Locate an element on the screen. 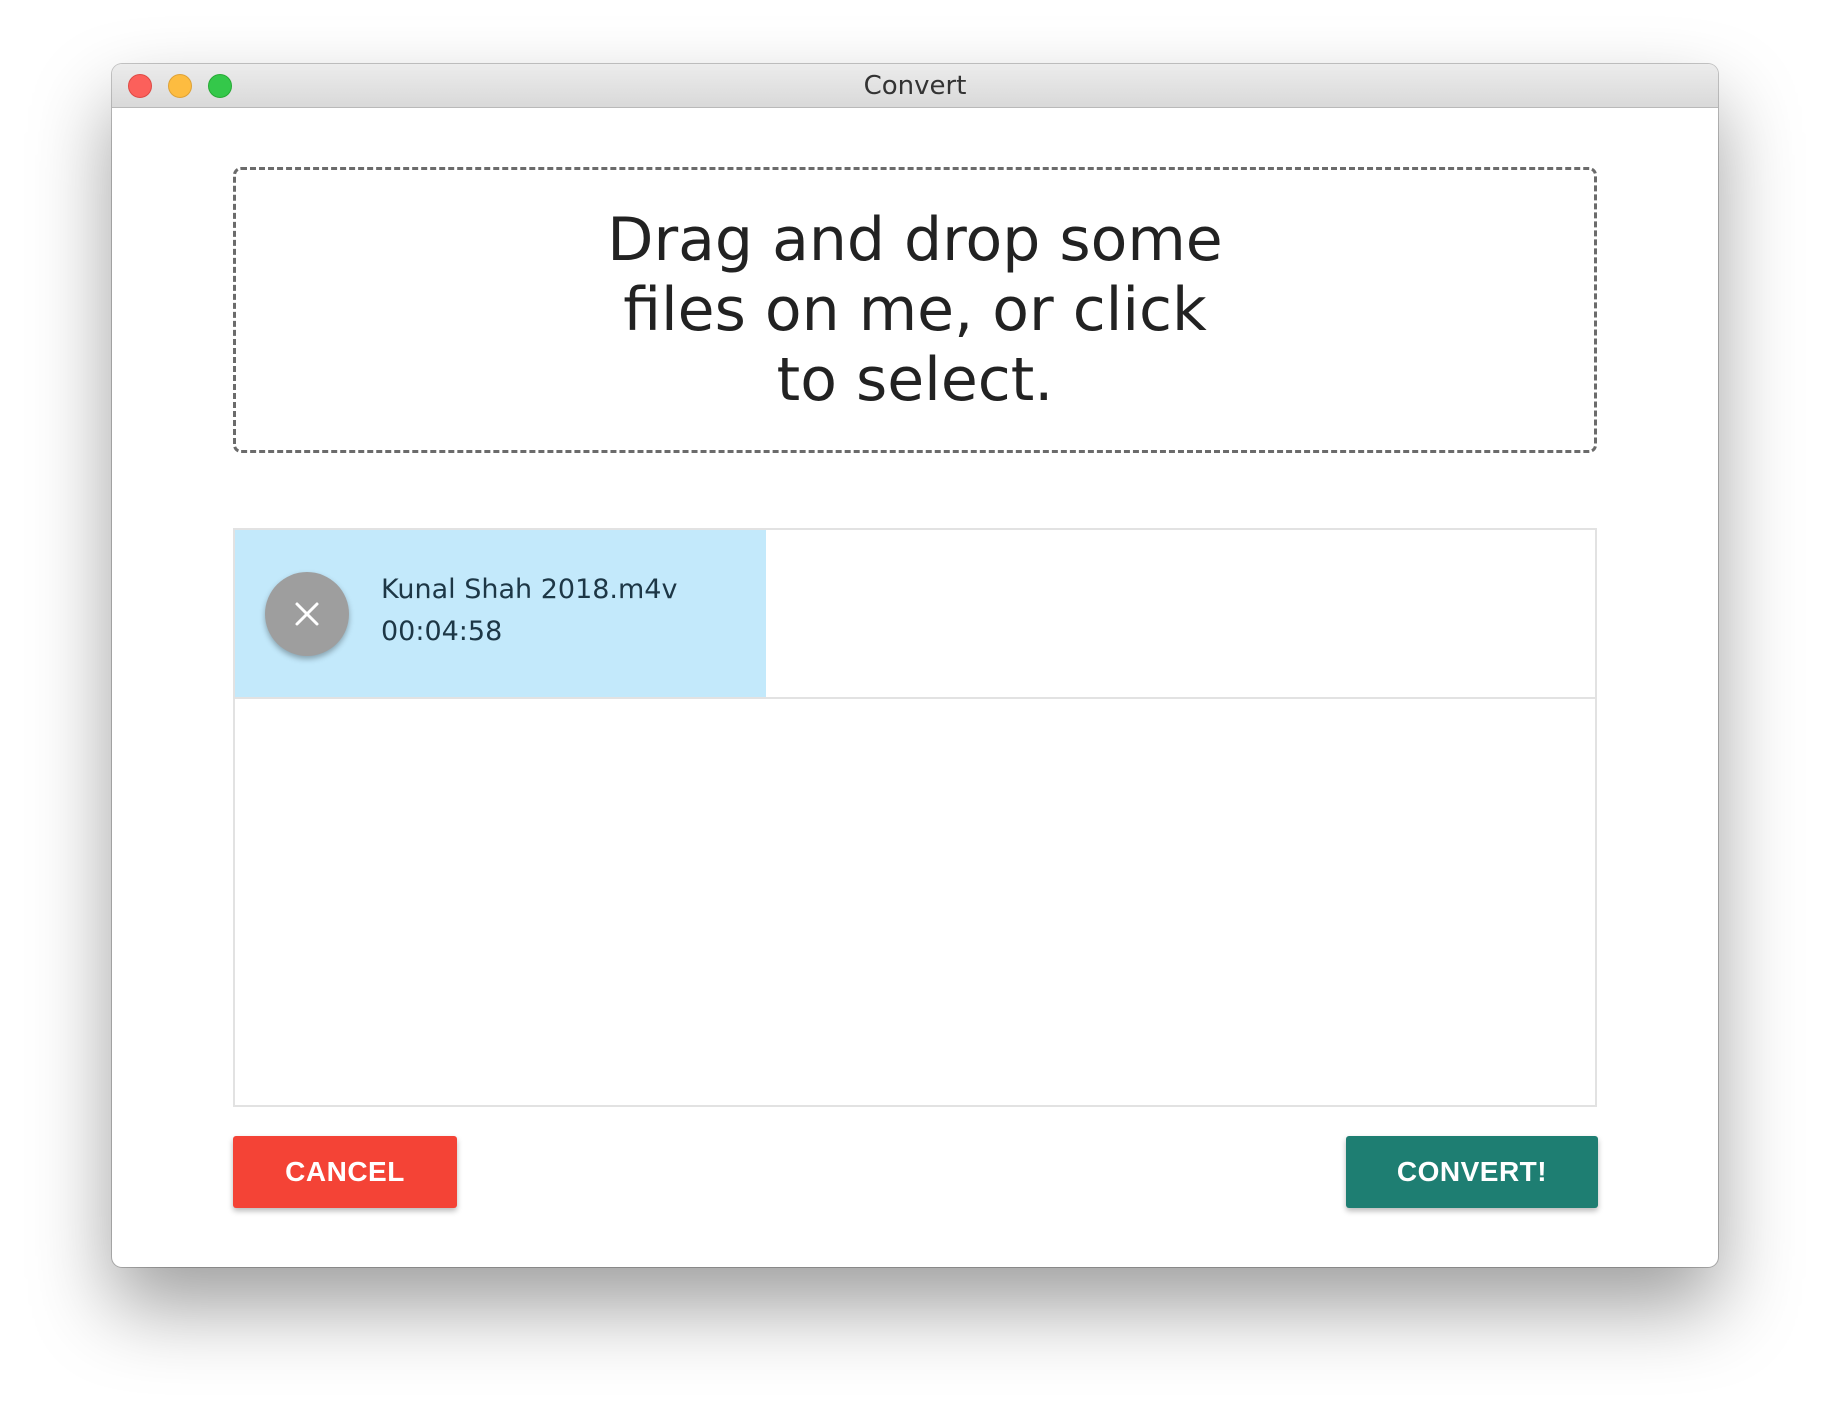 The width and height of the screenshot is (1824, 1424). convert-button: CONVERT! is located at coordinates (1472, 1172).